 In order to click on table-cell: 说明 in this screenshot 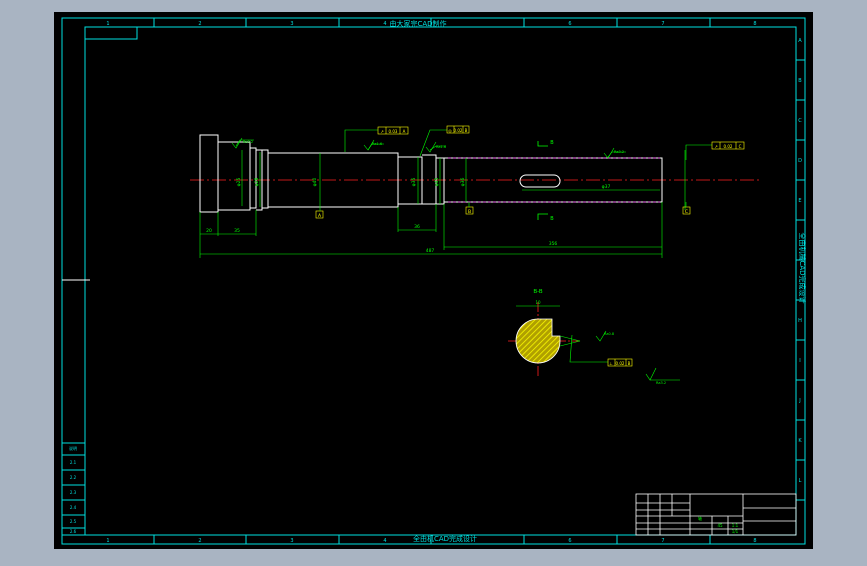, I will do `click(73, 448)`.